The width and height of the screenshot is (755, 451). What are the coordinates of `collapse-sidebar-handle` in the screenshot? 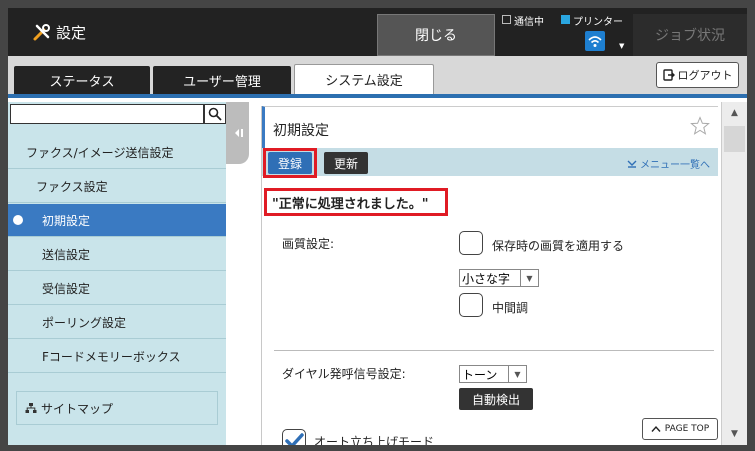 It's located at (237, 133).